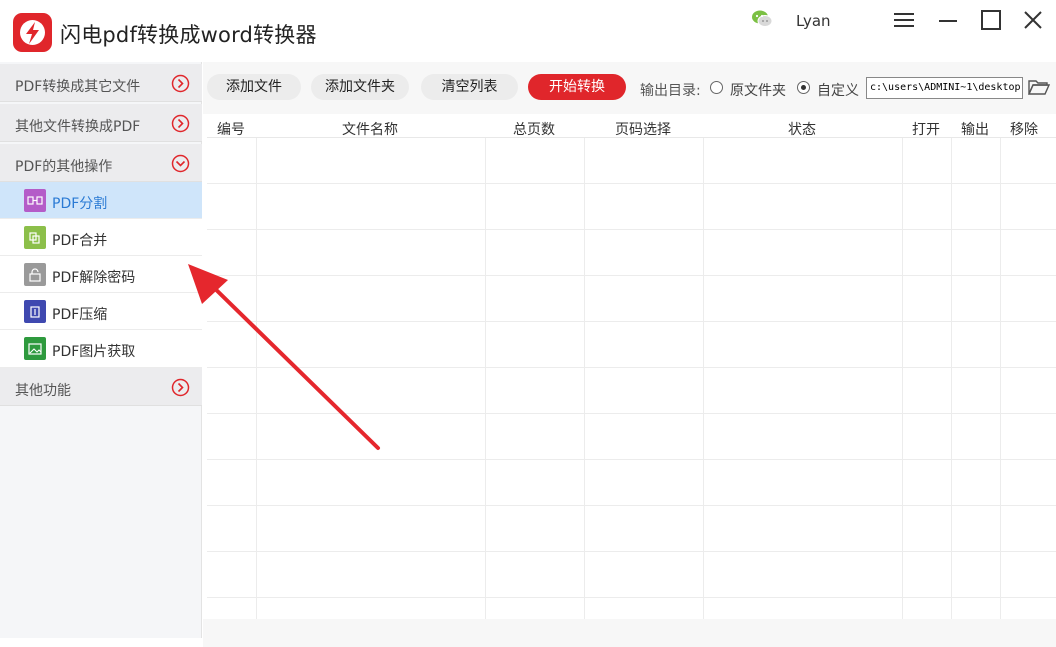  I want to click on status-bar, so click(629, 633).